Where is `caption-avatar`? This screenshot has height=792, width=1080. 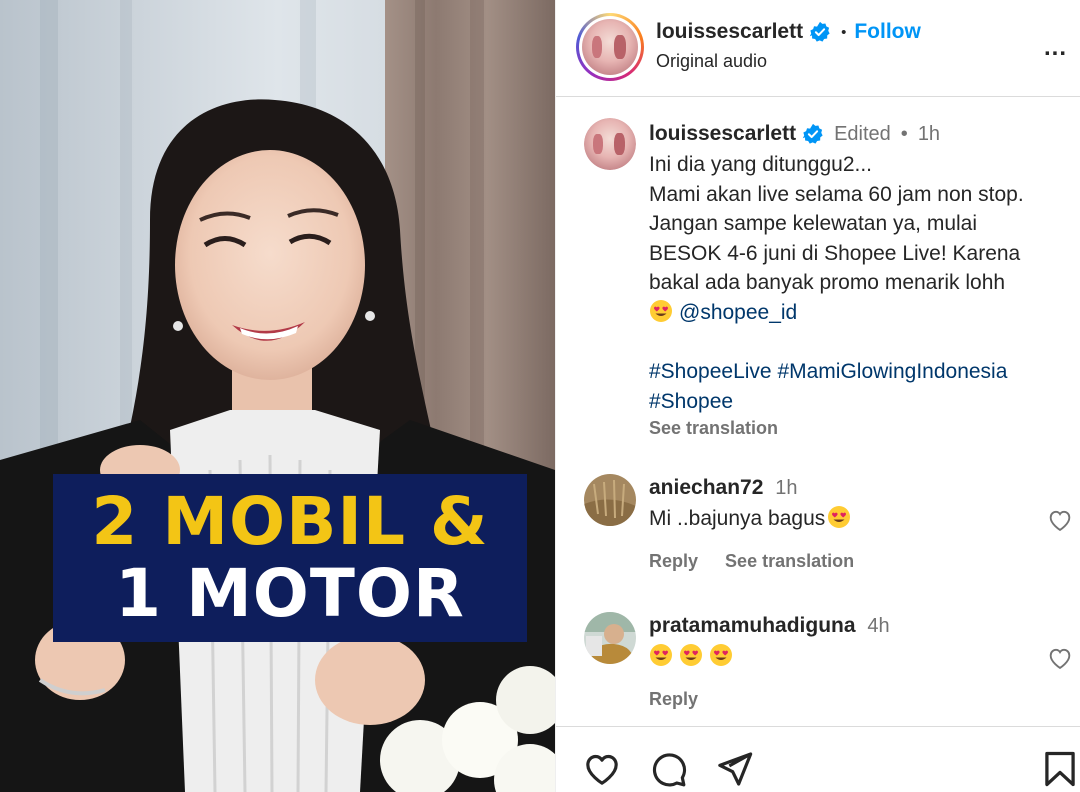 caption-avatar is located at coordinates (610, 144).